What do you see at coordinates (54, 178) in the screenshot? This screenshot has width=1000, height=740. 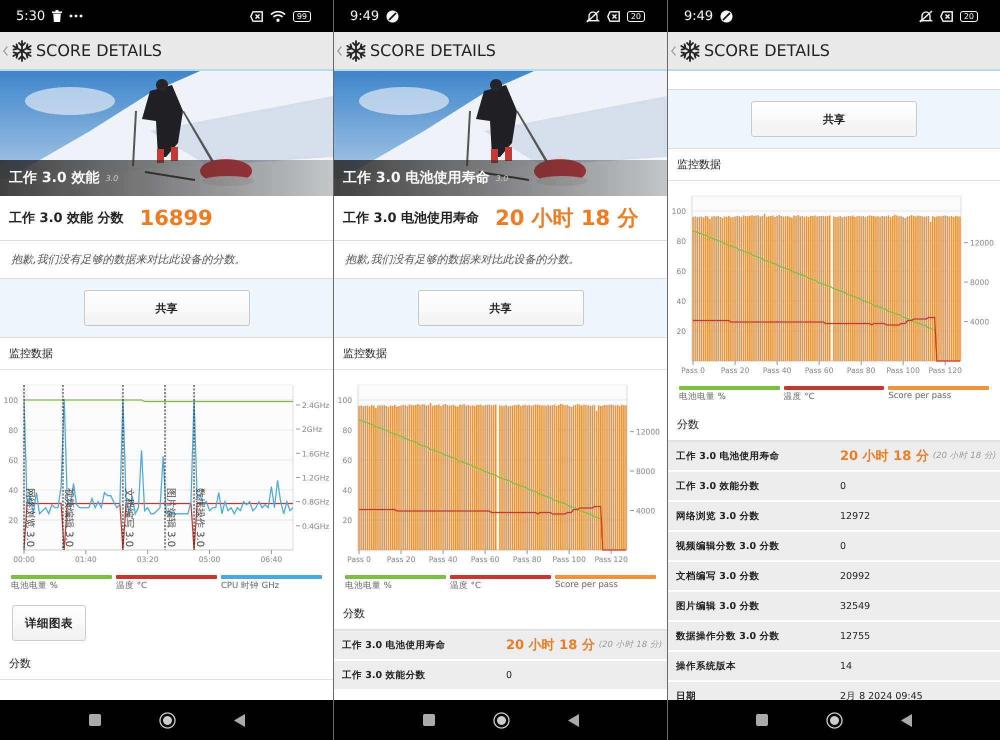 I see `hero-title: 工作 3.0 效能` at bounding box center [54, 178].